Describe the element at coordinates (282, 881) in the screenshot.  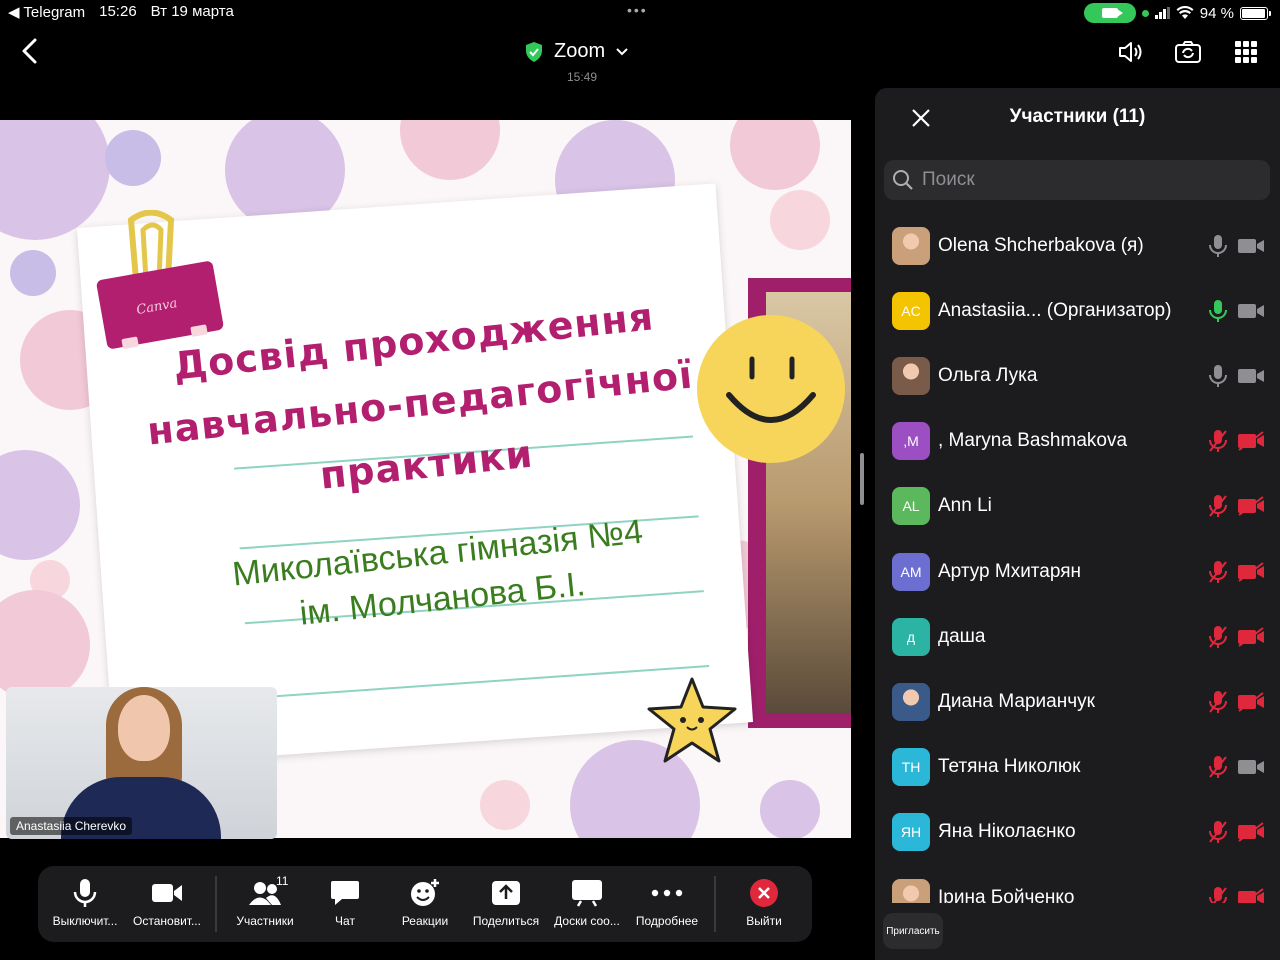
I see `participants-count-badge: 11` at that location.